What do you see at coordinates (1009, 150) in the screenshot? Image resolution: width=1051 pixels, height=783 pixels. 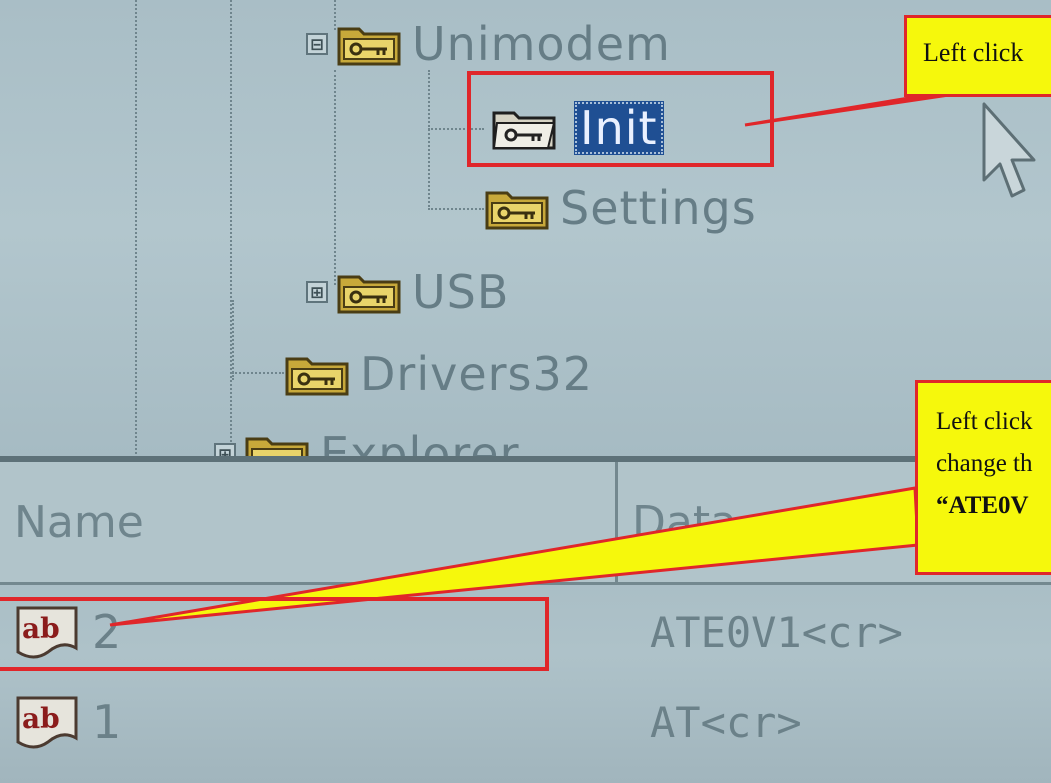 I see `mouse-cursor-icon` at bounding box center [1009, 150].